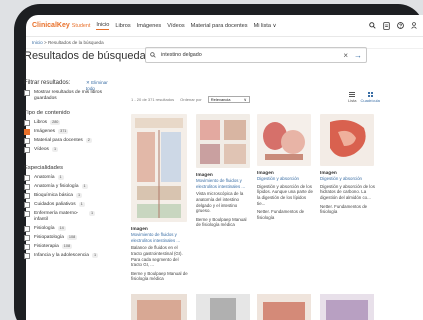  I want to click on grid-view-label: Cuadrícula, so click(370, 100).